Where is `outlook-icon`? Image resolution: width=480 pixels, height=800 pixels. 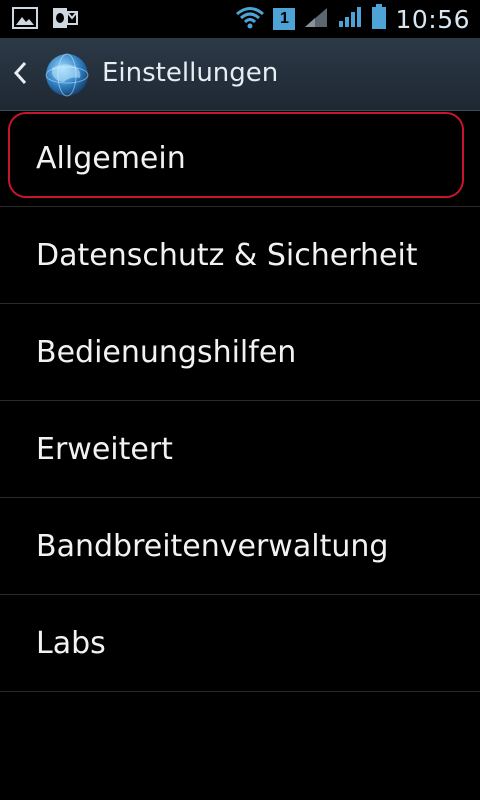
outlook-icon is located at coordinates (65, 20).